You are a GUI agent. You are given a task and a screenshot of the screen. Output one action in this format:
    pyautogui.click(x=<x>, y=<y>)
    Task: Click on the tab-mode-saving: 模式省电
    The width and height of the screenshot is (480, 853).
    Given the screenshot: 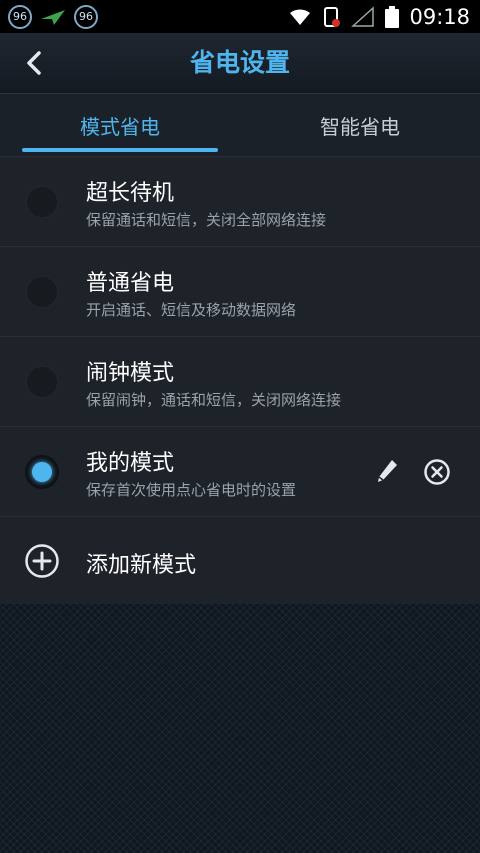 What is the action you would take?
    pyautogui.click(x=120, y=125)
    